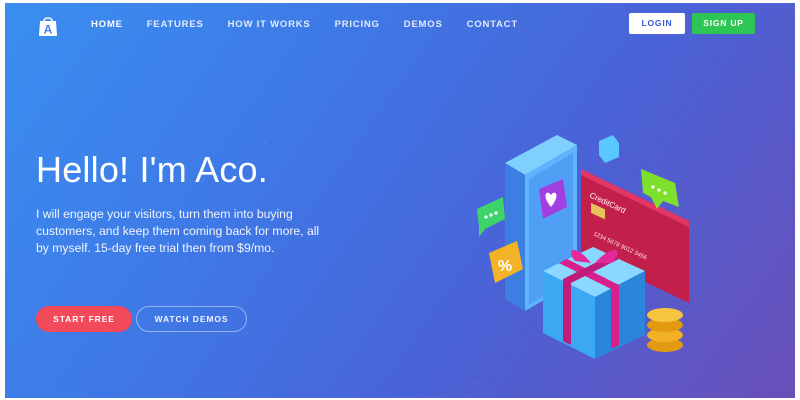  I want to click on nav-features: FEATURES, so click(175, 25).